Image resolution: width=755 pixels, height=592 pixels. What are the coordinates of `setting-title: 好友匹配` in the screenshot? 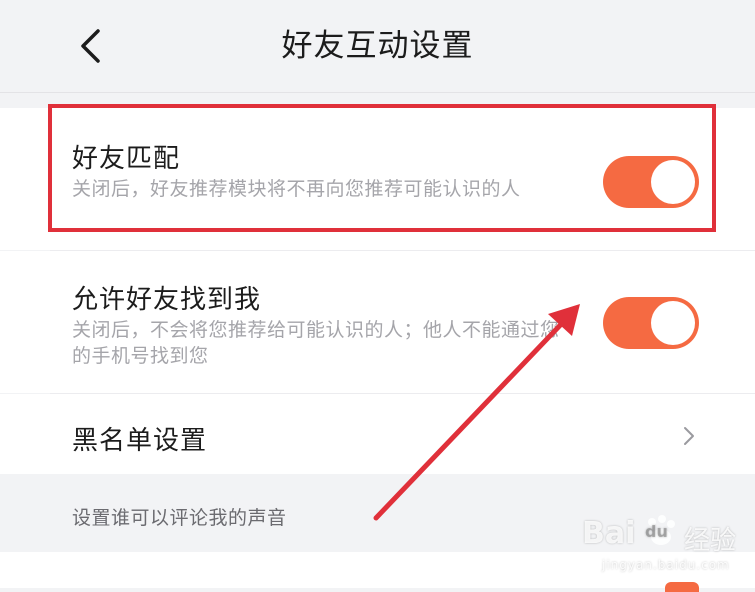 It's located at (126, 159).